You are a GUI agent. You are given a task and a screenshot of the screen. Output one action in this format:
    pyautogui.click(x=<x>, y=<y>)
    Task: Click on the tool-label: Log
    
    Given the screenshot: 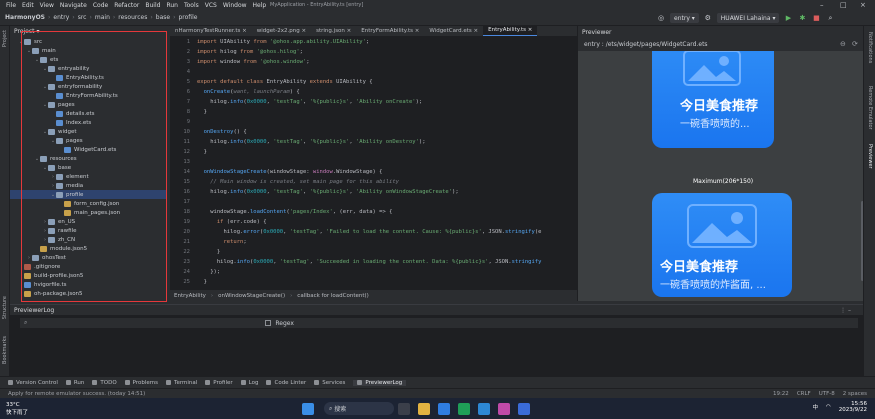 What is the action you would take?
    pyautogui.click(x=253, y=382)
    